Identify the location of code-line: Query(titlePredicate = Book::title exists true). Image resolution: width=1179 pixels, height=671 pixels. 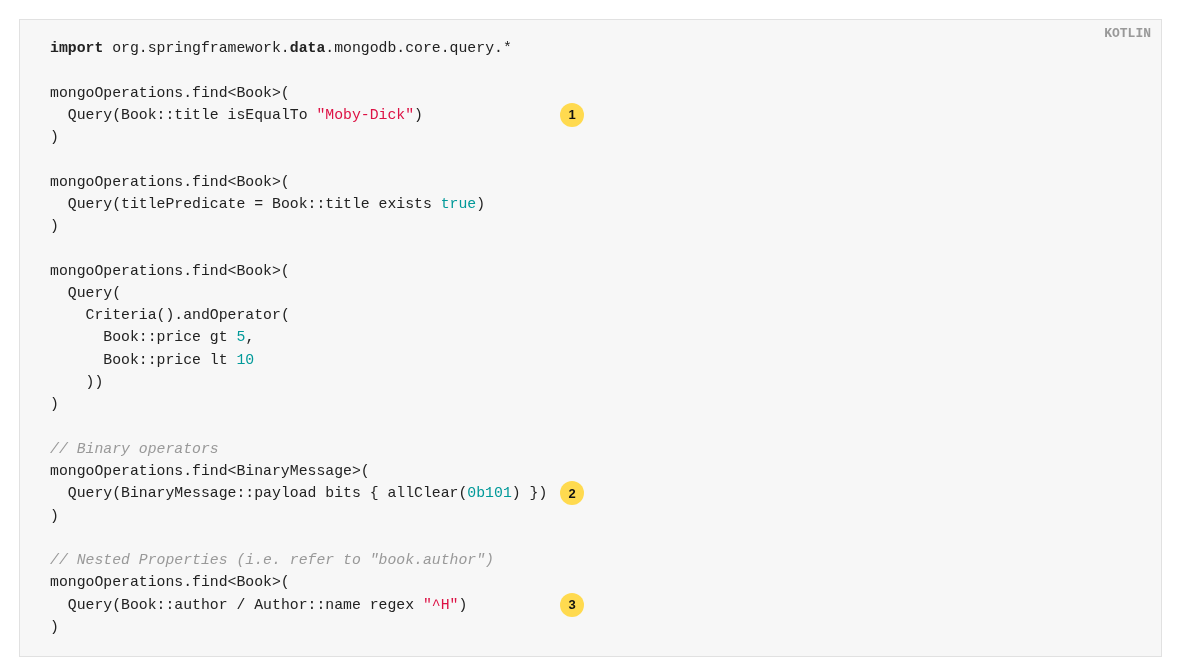
(276, 203).